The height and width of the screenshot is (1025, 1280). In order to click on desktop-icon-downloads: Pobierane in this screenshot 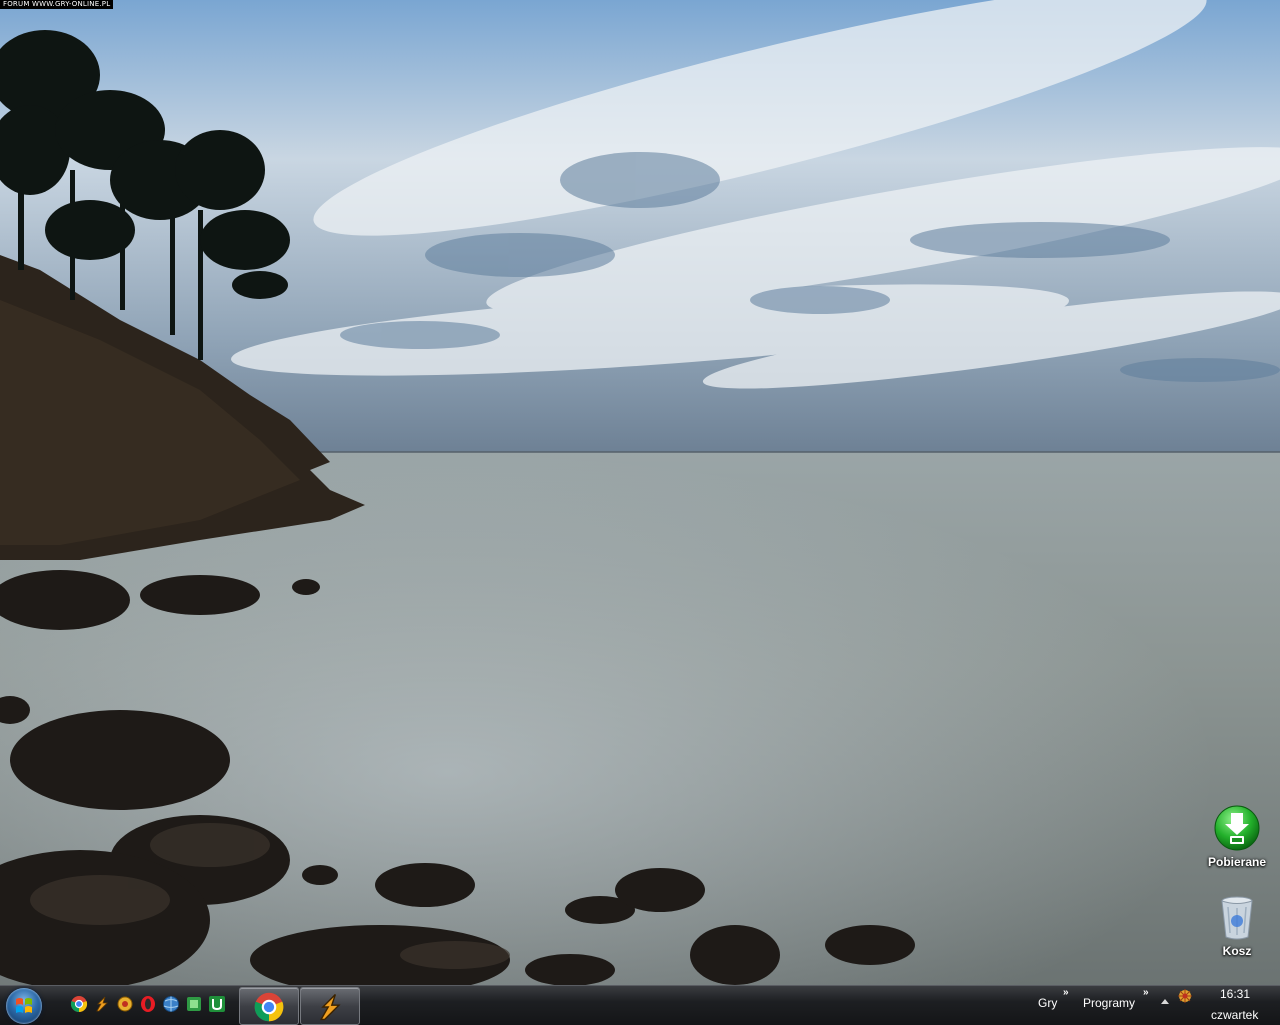, I will do `click(1237, 836)`.